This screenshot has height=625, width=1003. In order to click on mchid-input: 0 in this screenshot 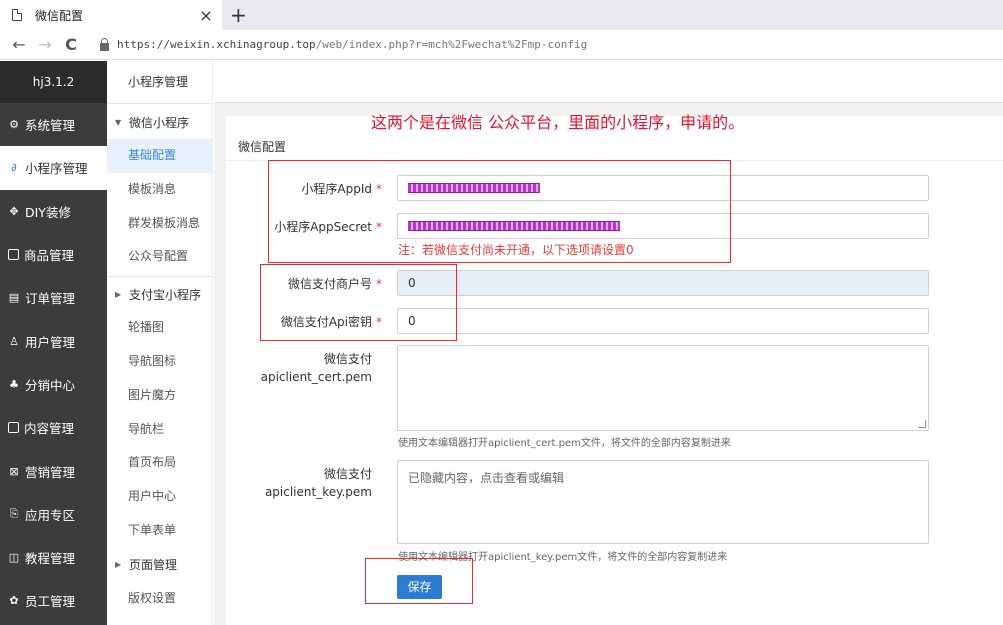, I will do `click(663, 283)`.